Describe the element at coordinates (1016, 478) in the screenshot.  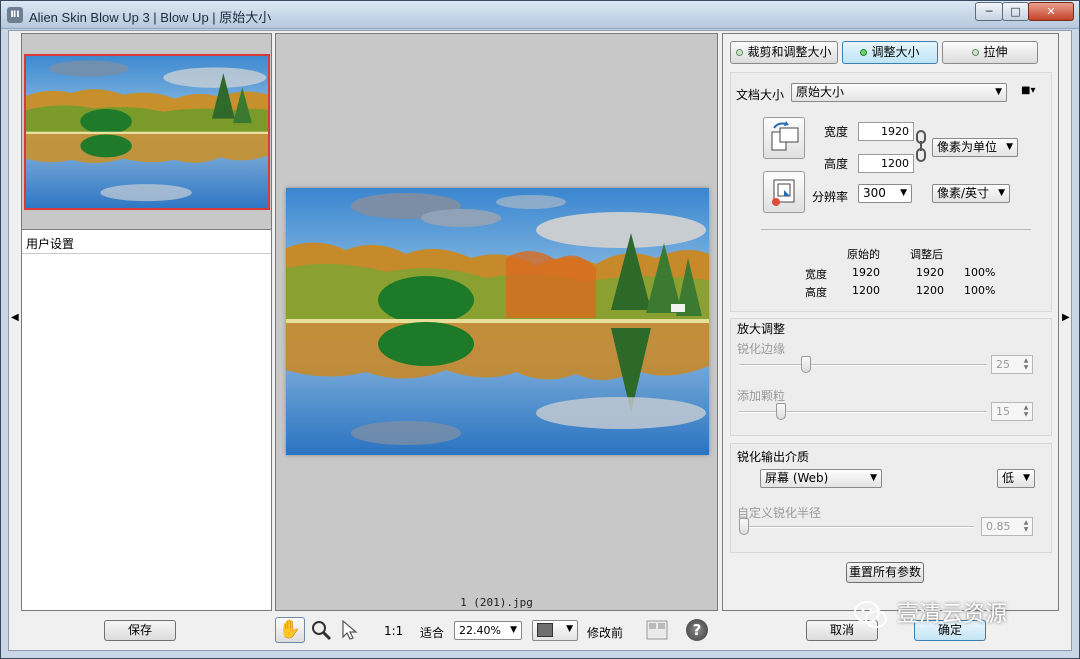
I see `sharpen-level-dropdown: 低 ▼` at that location.